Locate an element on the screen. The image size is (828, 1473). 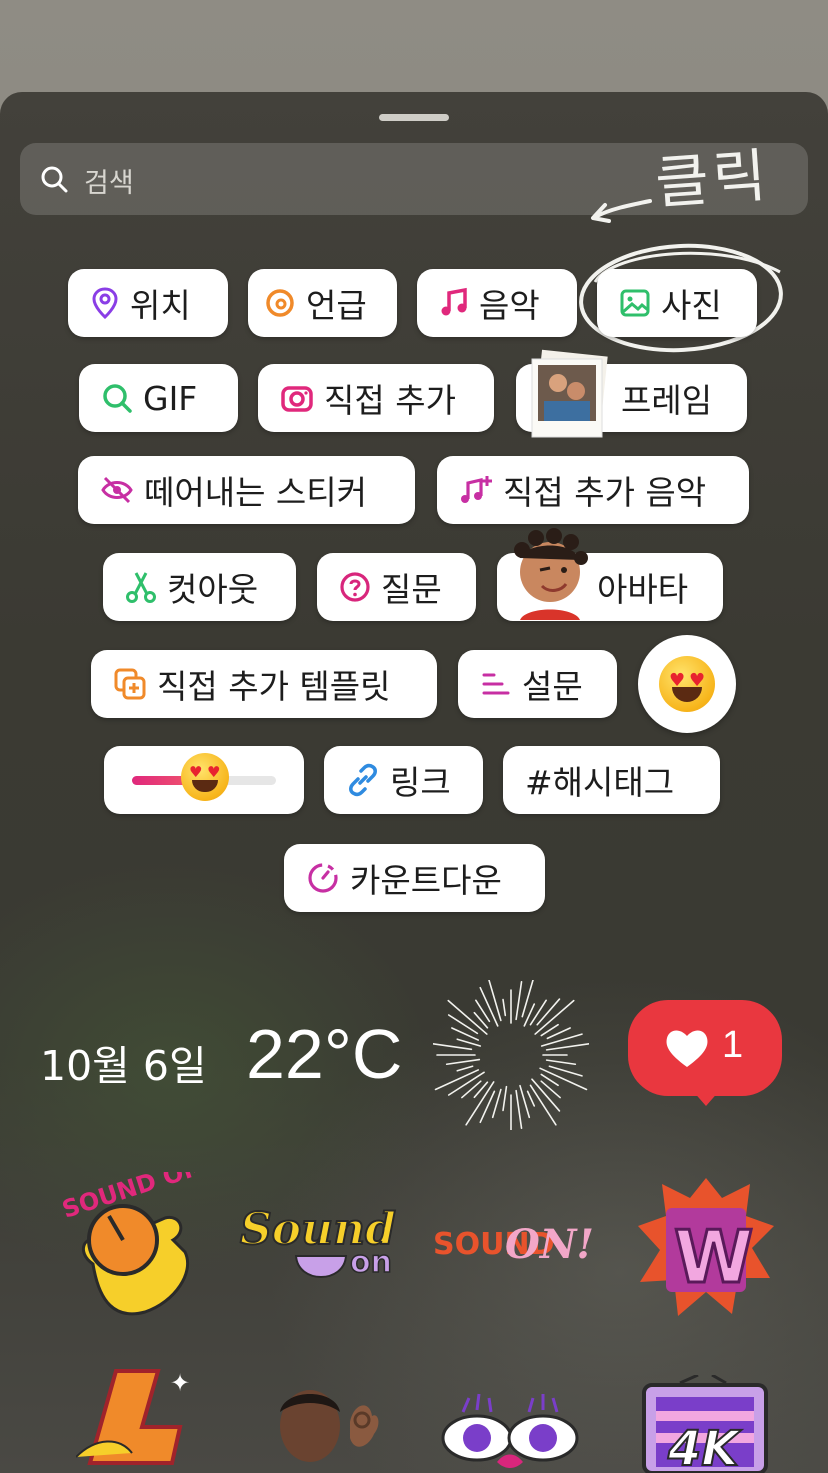
heart-eyes-emoji-icon: ♥ ♥ is located at coordinates (687, 684).